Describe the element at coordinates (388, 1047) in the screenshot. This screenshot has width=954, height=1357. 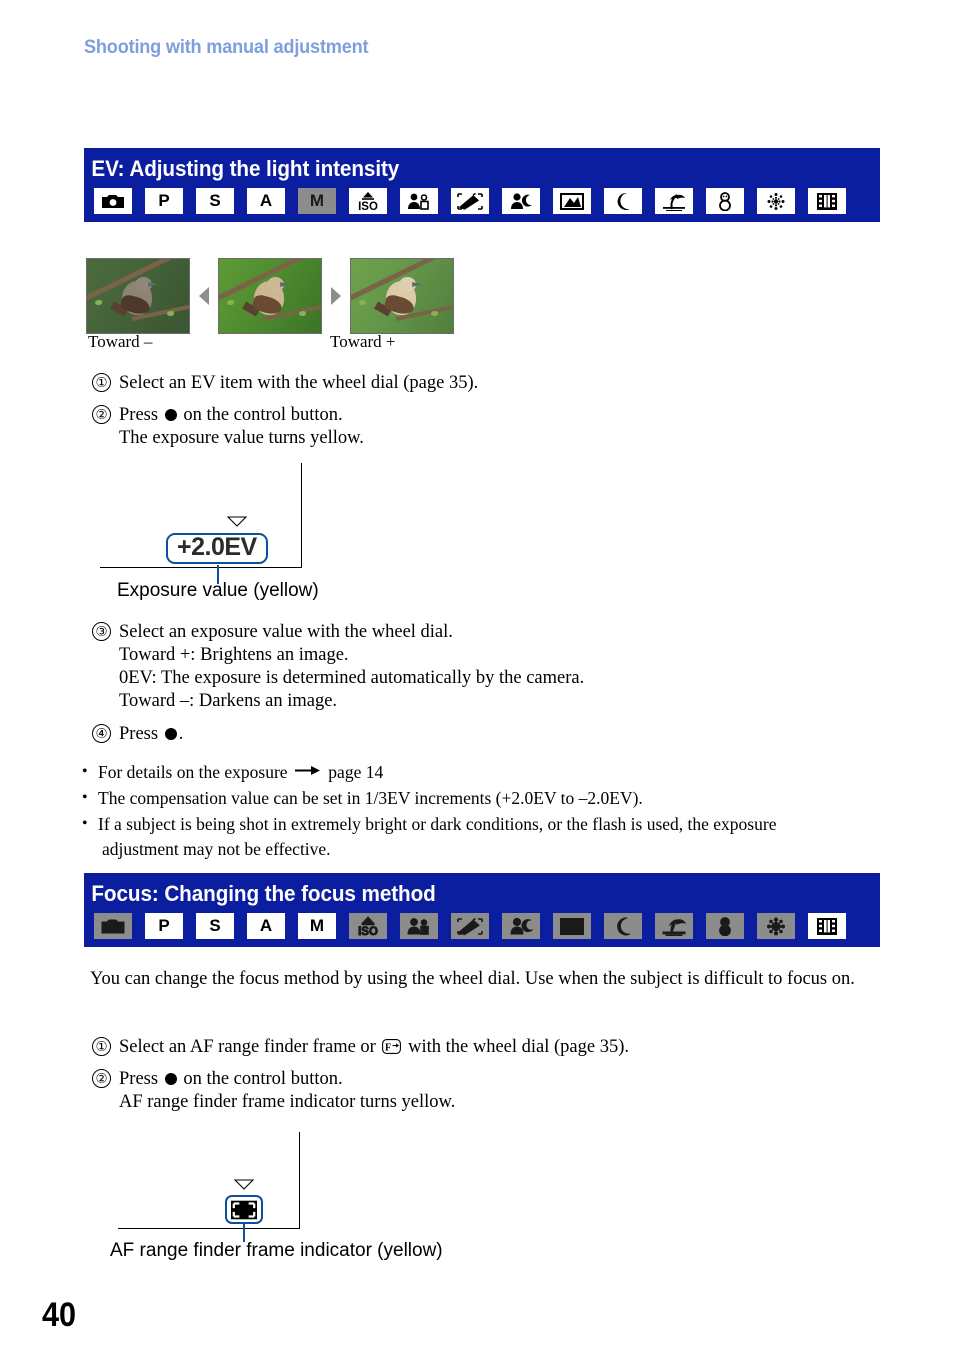
I see `svg-text: F` at that location.